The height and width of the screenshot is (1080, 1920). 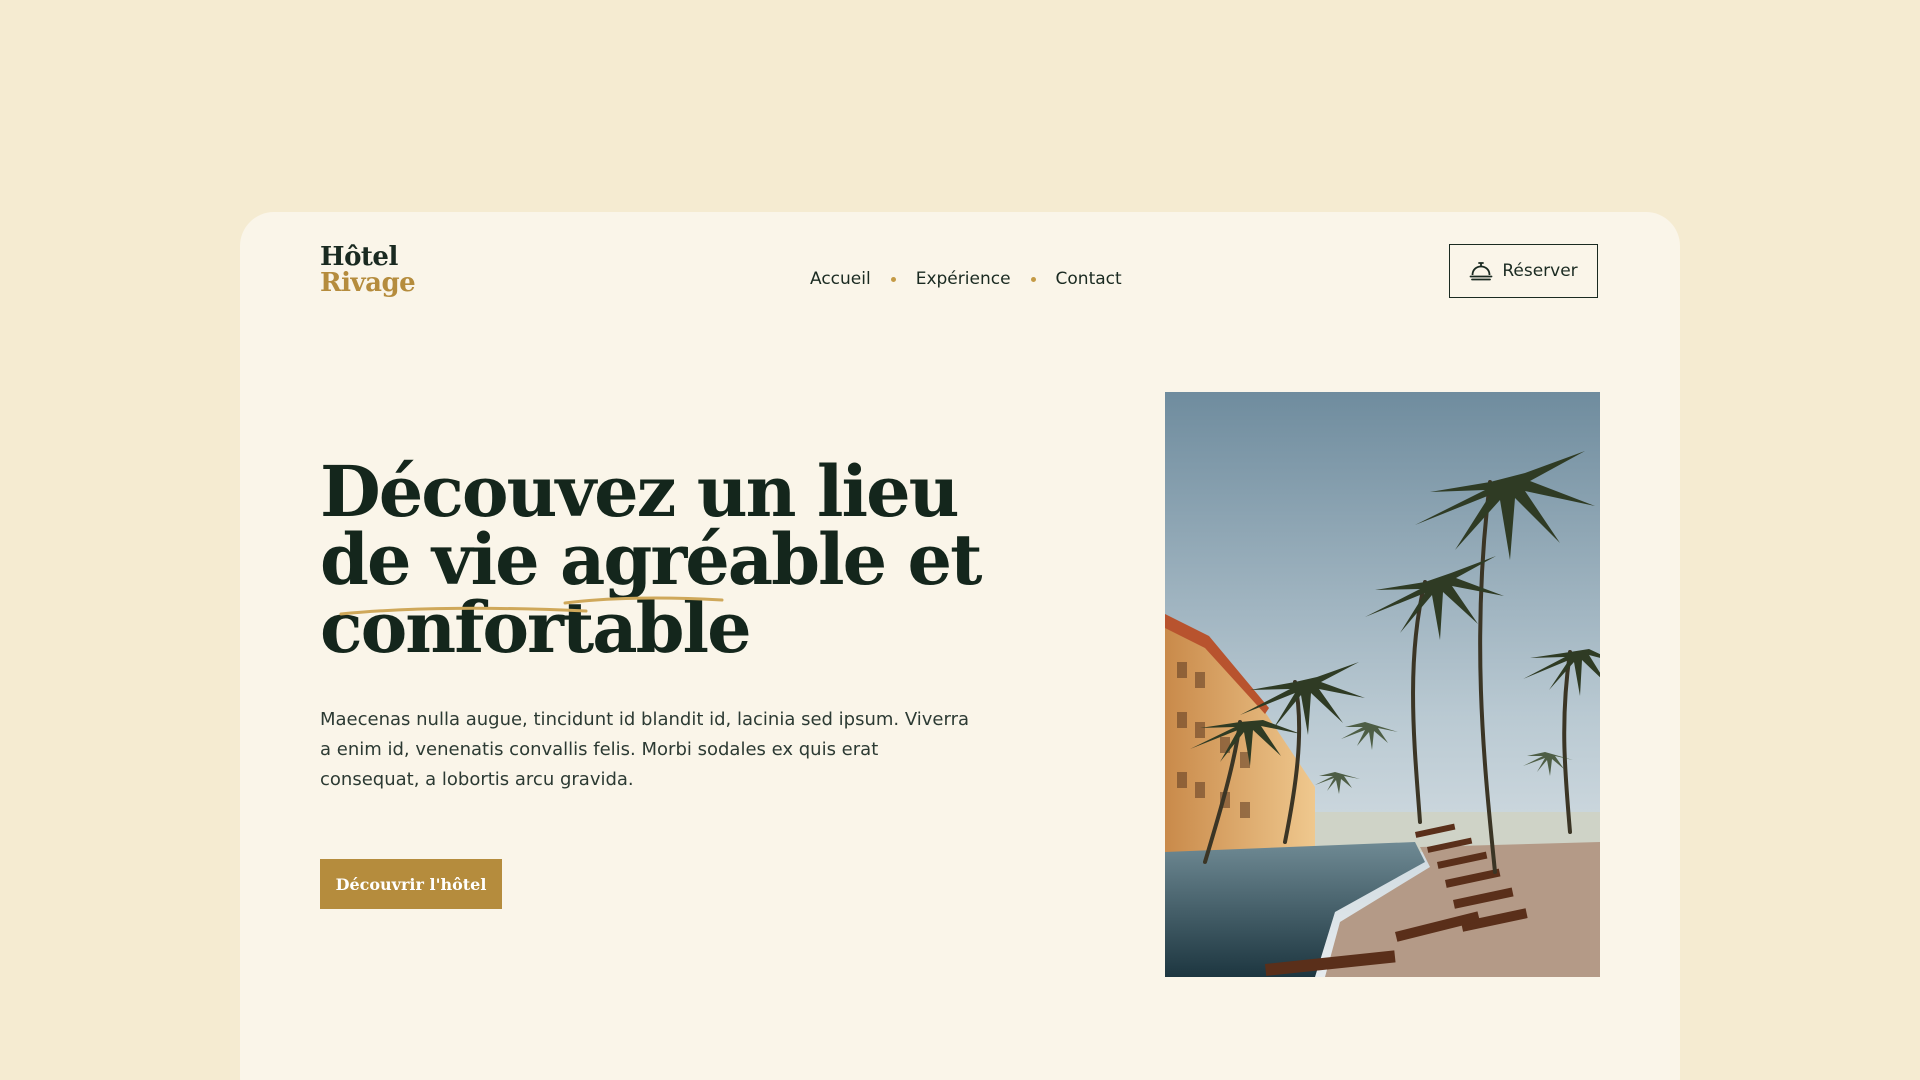 I want to click on hotel-pool-photo, so click(x=1382, y=684).